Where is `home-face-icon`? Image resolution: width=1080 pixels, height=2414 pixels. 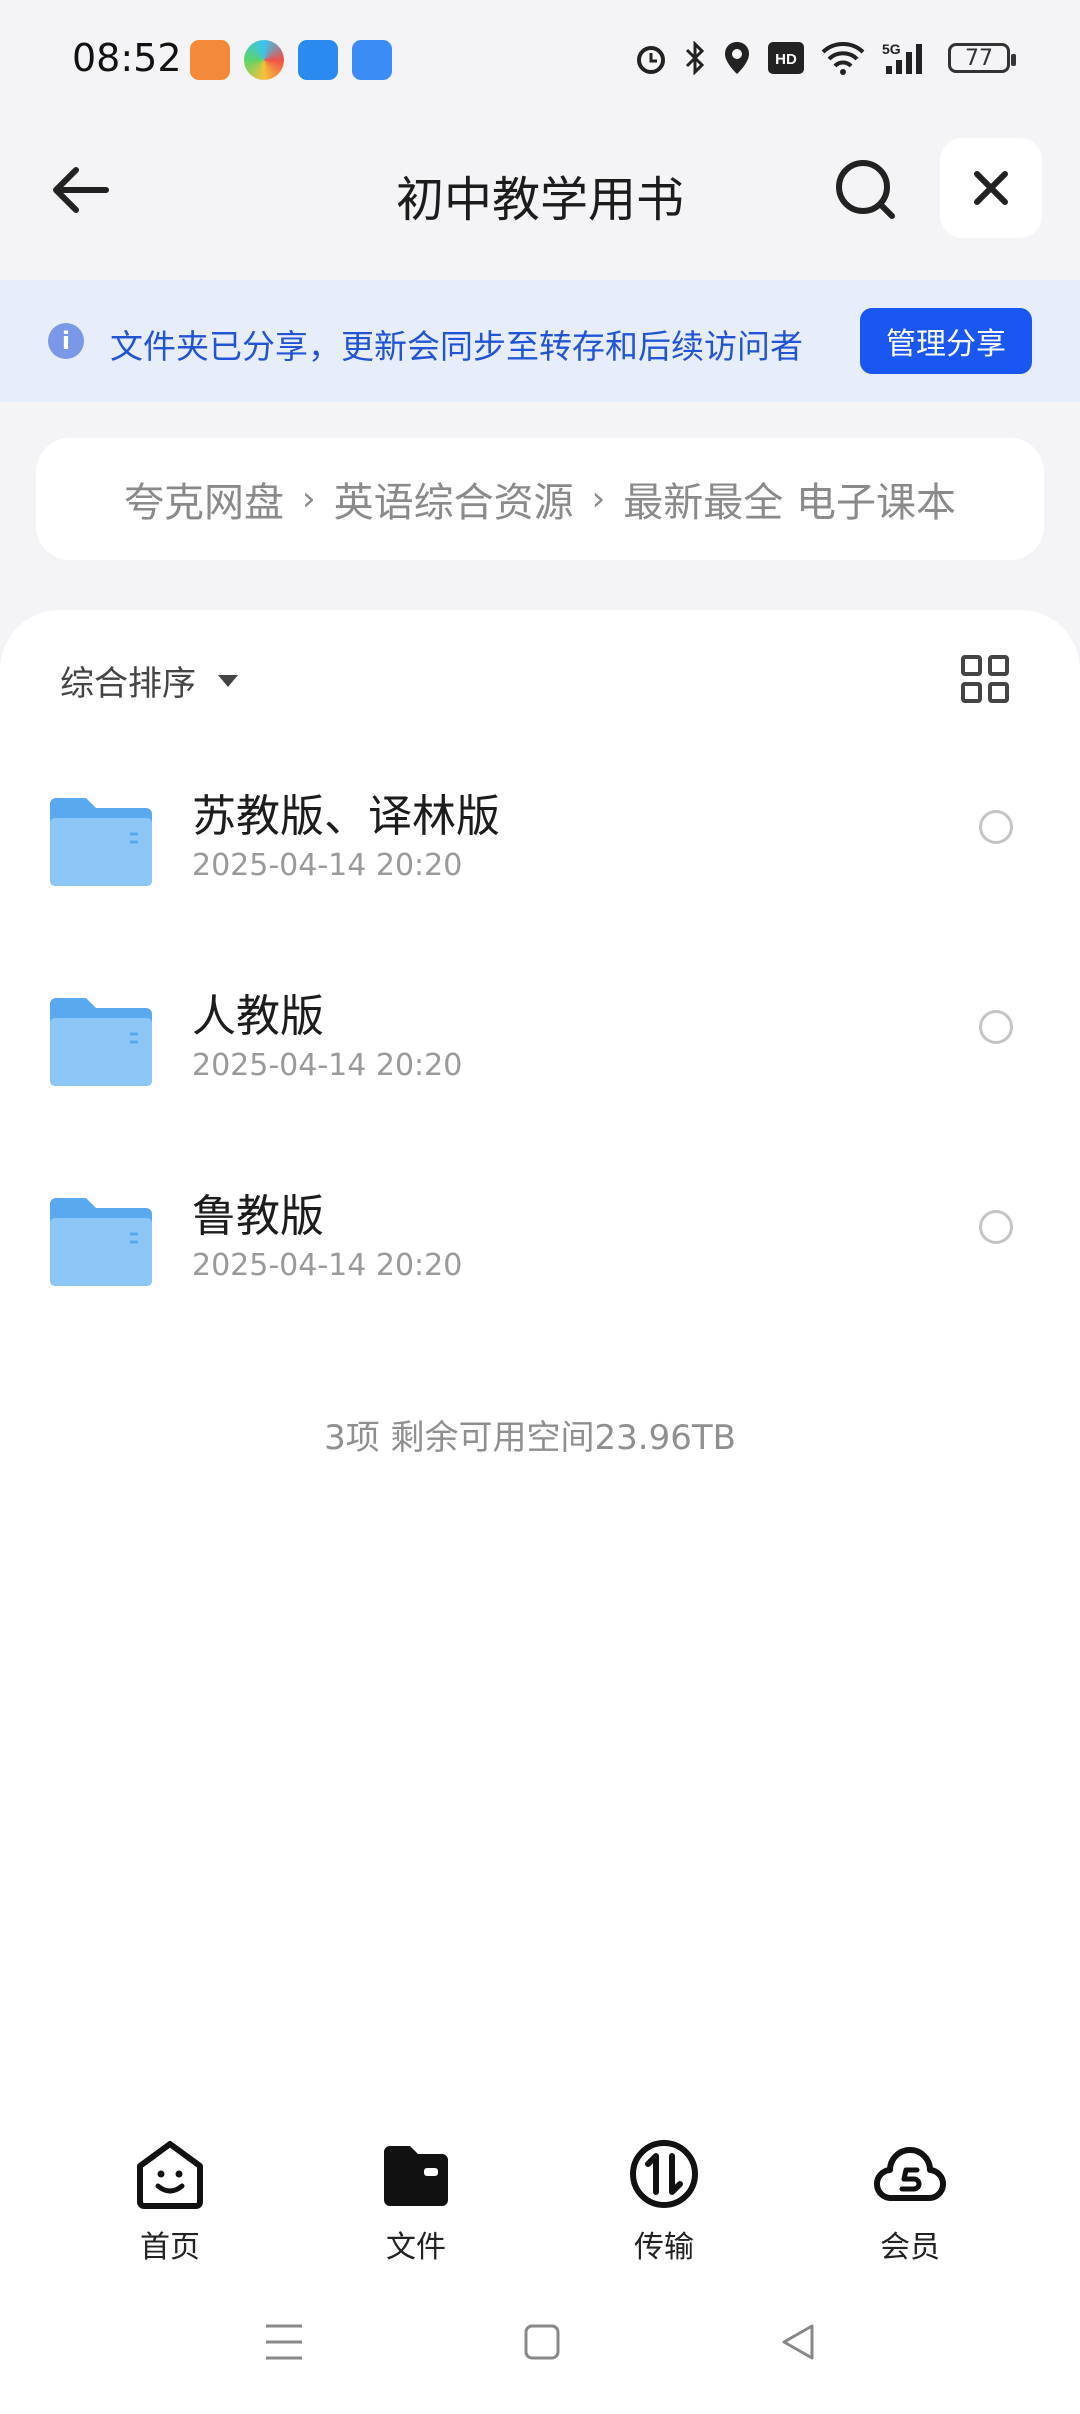 home-face-icon is located at coordinates (170, 2175).